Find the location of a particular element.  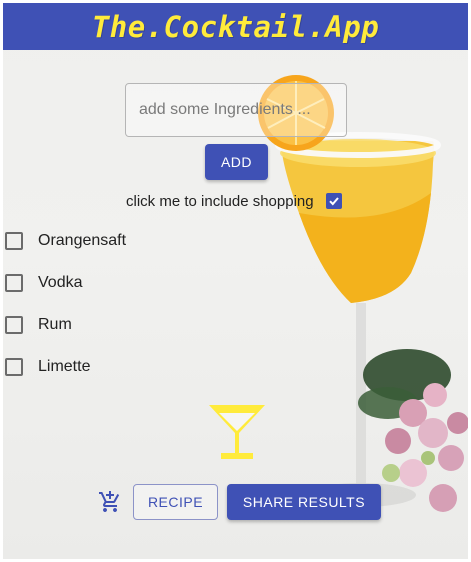

check-icon is located at coordinates (333, 201).